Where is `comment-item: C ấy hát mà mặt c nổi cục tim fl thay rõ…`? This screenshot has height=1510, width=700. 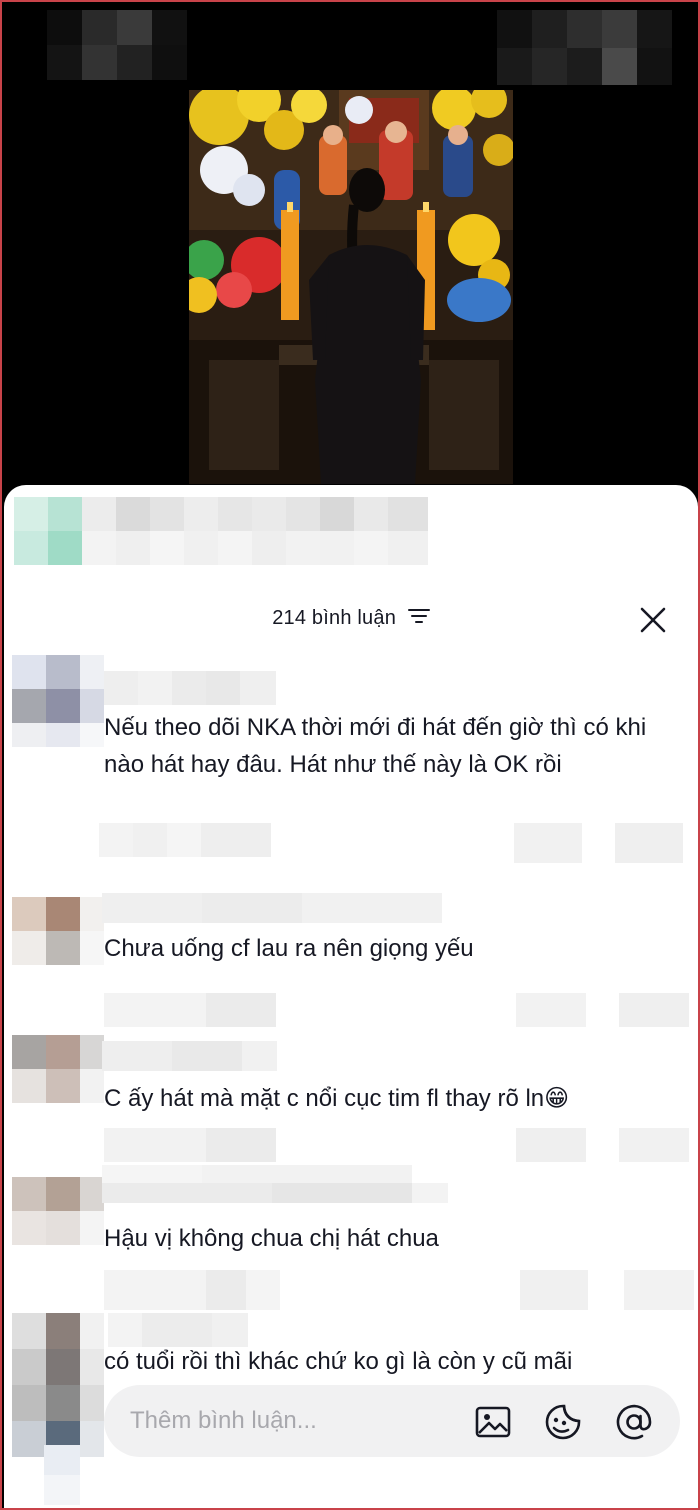
comment-item: C ấy hát mà mặt c nổi cục tim fl thay rõ… is located at coordinates (351, 1095).